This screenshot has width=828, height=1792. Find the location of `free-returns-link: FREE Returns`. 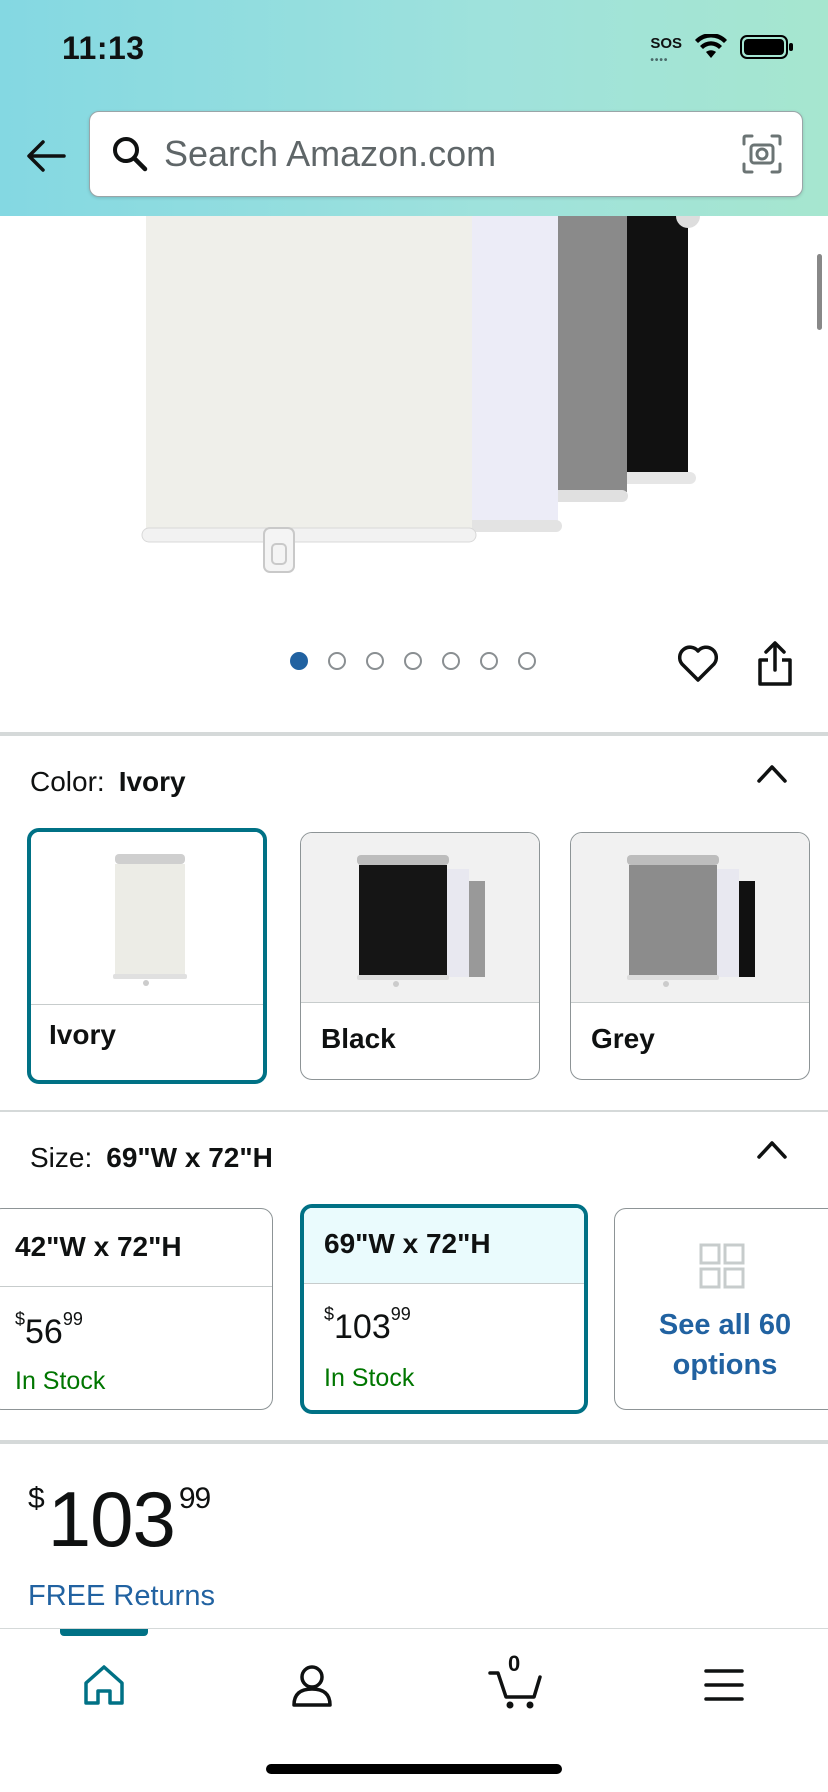

free-returns-link: FREE Returns is located at coordinates (121, 1596).